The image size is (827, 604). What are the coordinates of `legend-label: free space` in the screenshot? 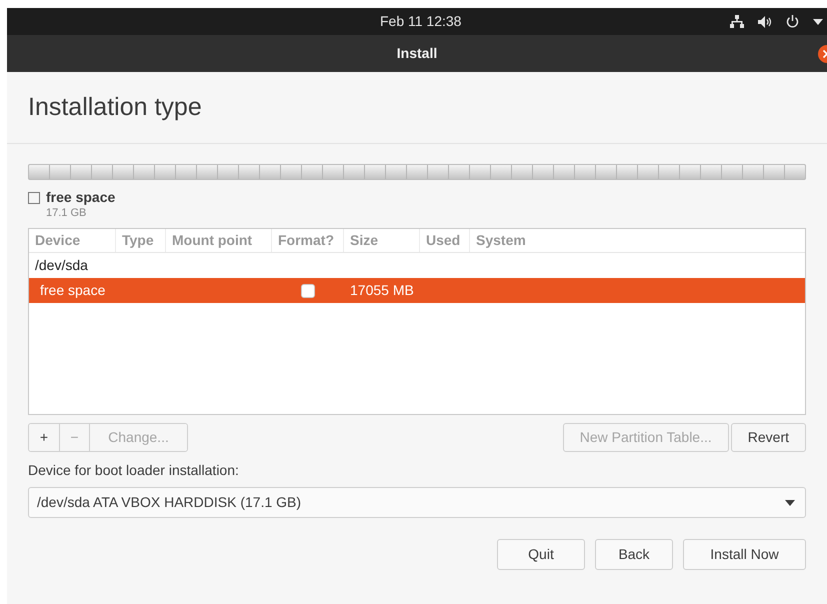 It's located at (81, 197).